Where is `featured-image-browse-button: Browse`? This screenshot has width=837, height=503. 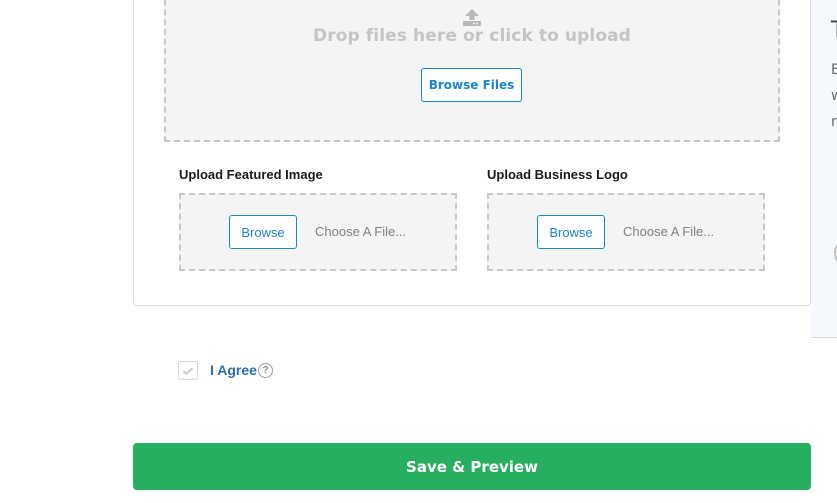
featured-image-browse-button: Browse is located at coordinates (263, 232).